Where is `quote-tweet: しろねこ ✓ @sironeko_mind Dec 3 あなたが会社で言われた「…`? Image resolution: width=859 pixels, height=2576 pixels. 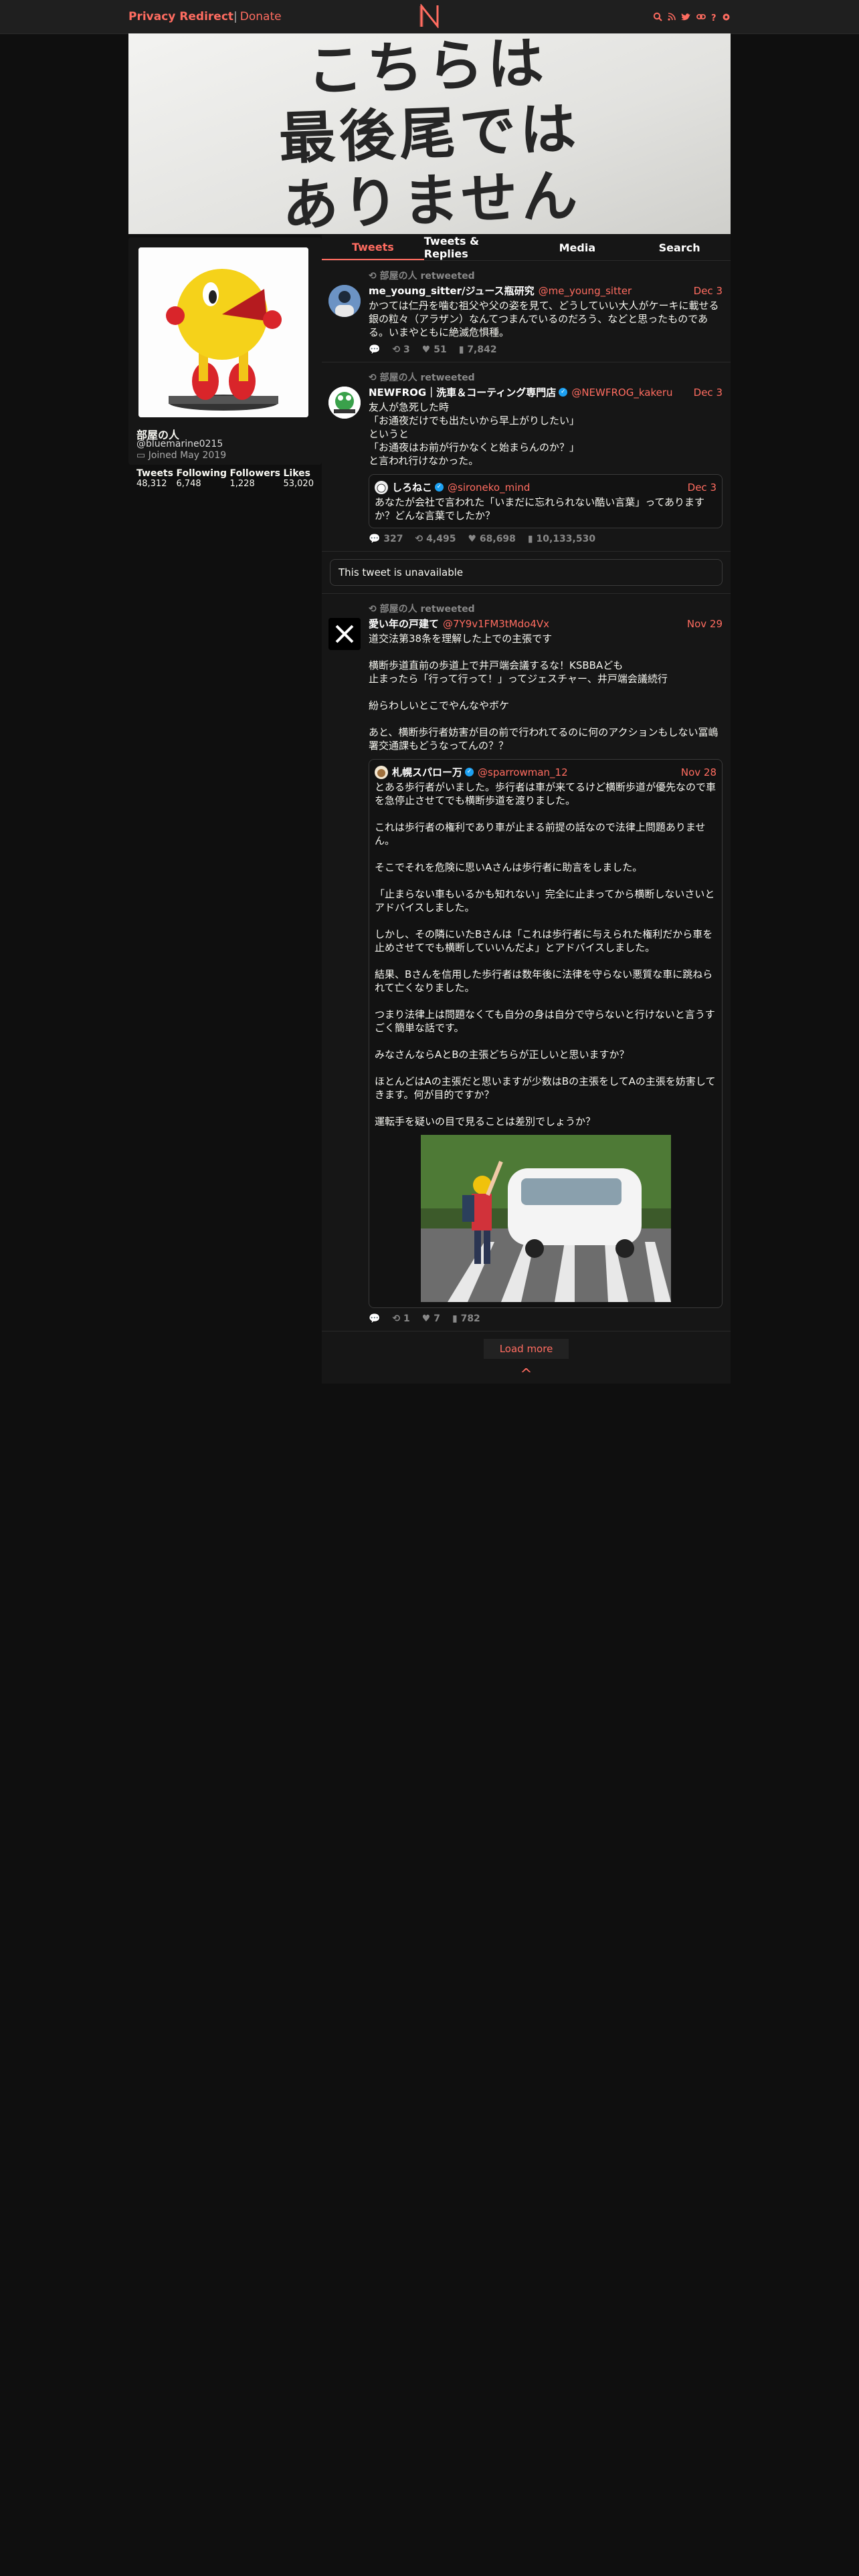
quote-tweet: しろねこ ✓ @sironeko_mind Dec 3 あなたが会社で言われた「… is located at coordinates (546, 501).